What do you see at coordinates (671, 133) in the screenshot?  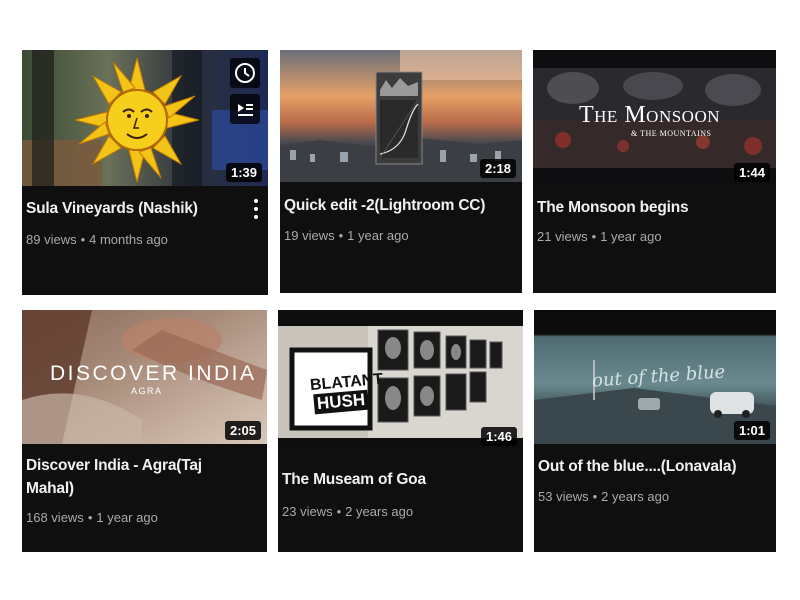 I see `thumbnail-subtitle-text: & THE MOUNTAINS` at bounding box center [671, 133].